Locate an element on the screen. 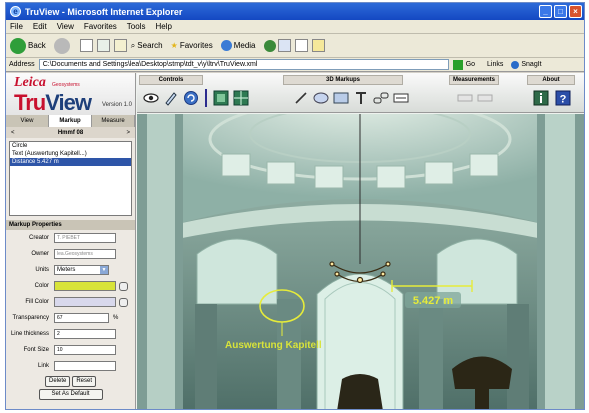 The width and height of the screenshot is (589, 413). back-arrow-icon is located at coordinates (18, 45).